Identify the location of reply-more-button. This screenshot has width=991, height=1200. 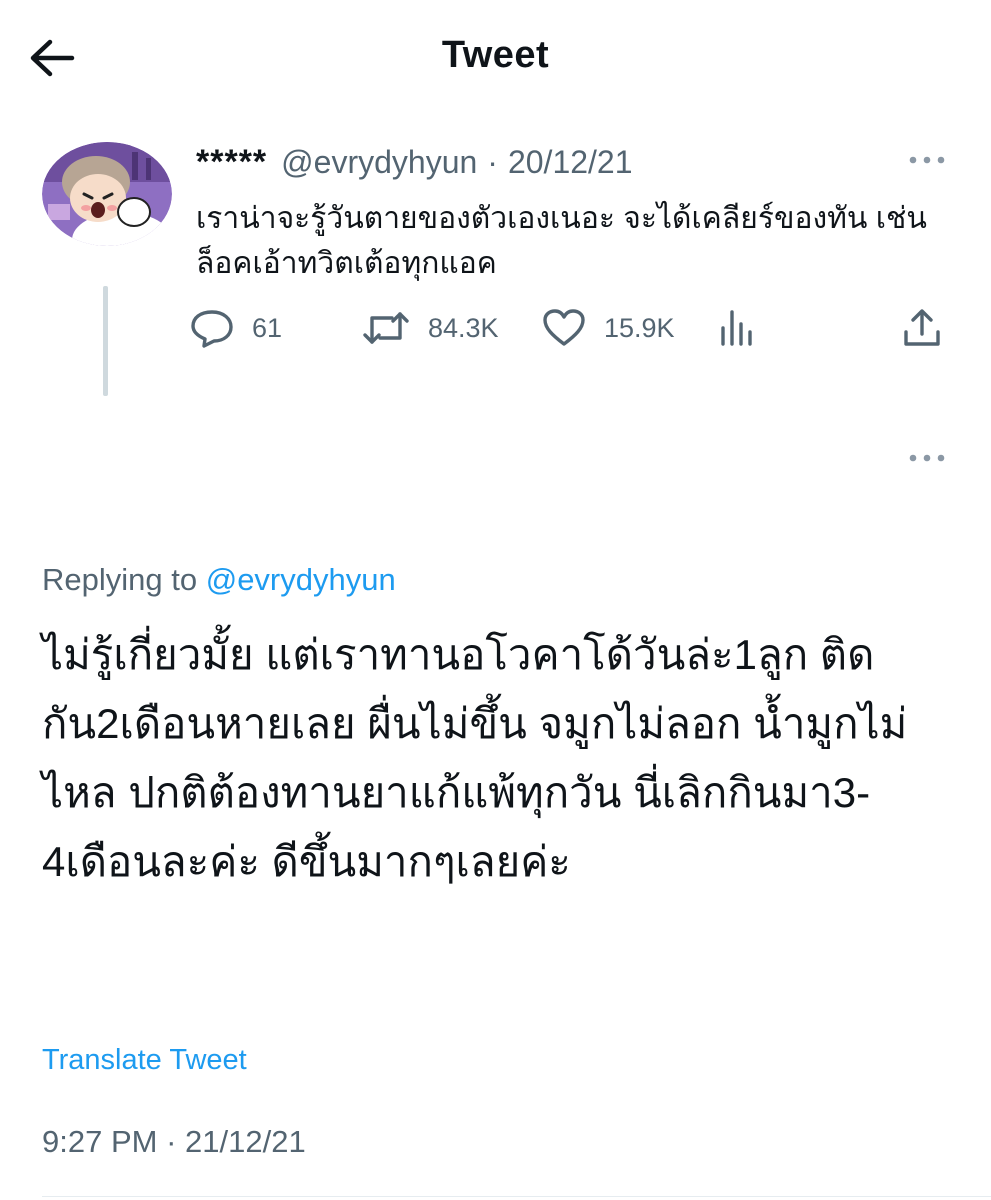
(927, 458).